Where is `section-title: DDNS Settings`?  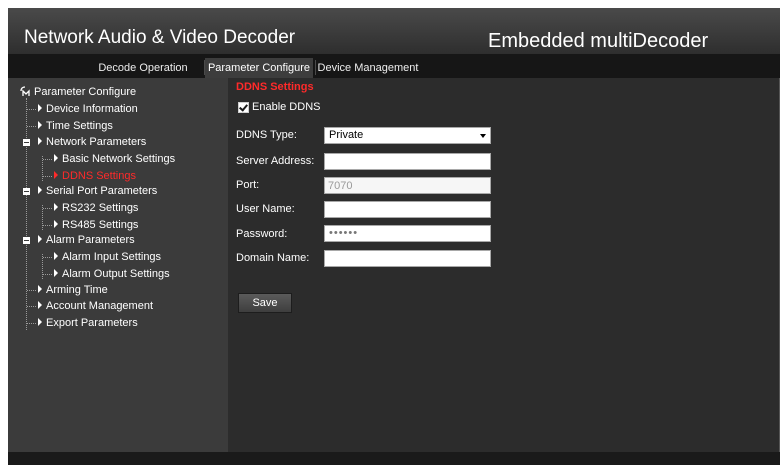 section-title: DDNS Settings is located at coordinates (275, 87).